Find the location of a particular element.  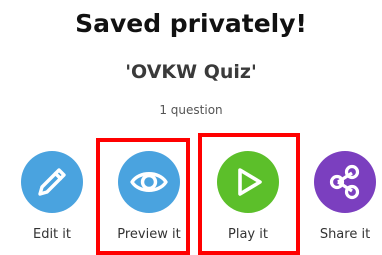

pencil-icon is located at coordinates (52, 182).